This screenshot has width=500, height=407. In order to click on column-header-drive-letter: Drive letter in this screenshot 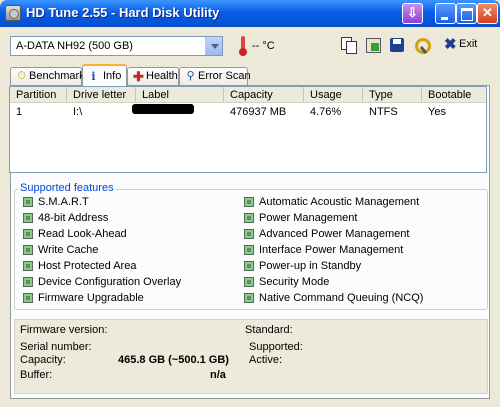, I will do `click(101, 95)`.